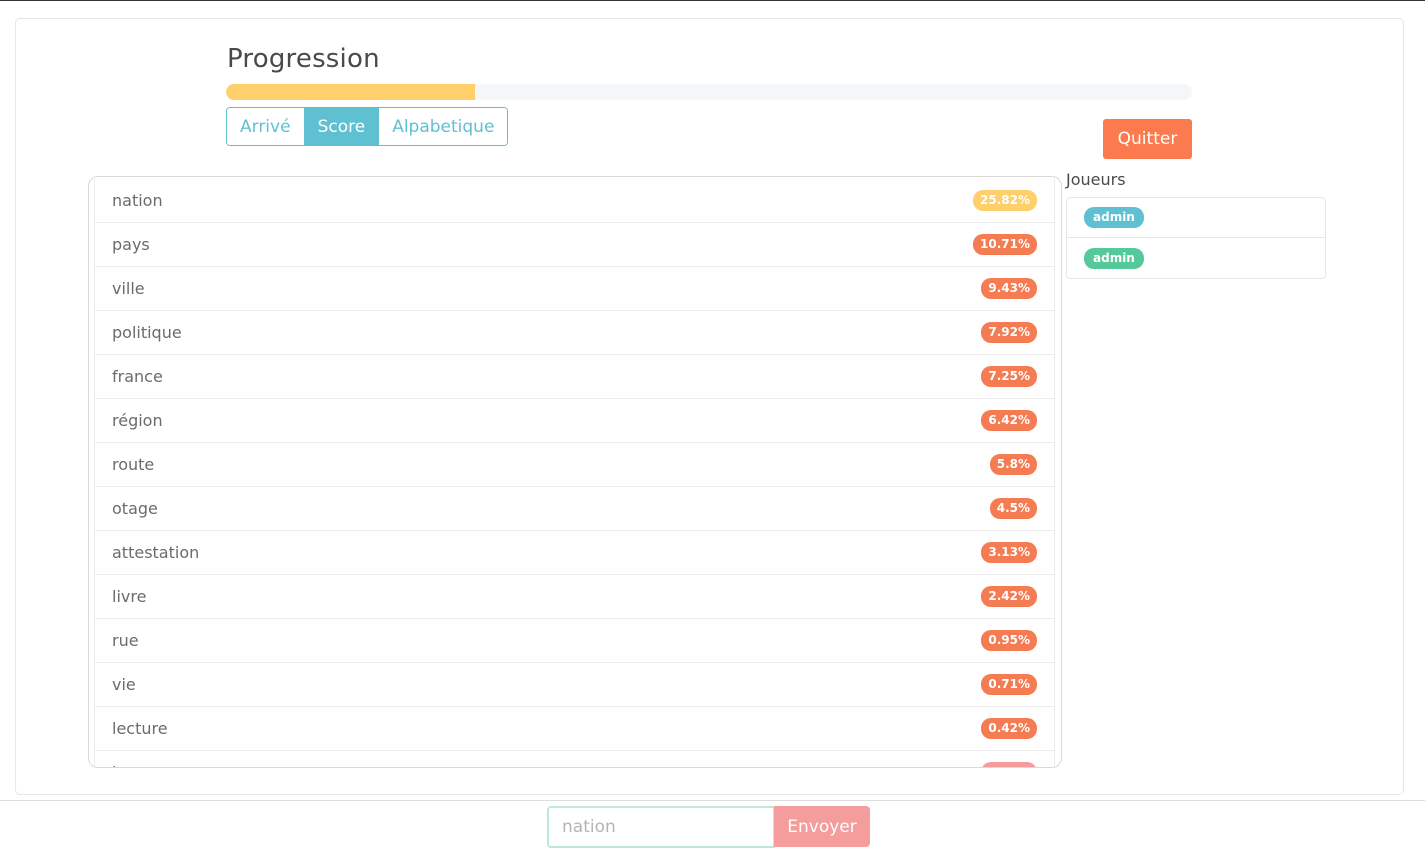 This screenshot has width=1425, height=851. I want to click on word-text: france, so click(137, 376).